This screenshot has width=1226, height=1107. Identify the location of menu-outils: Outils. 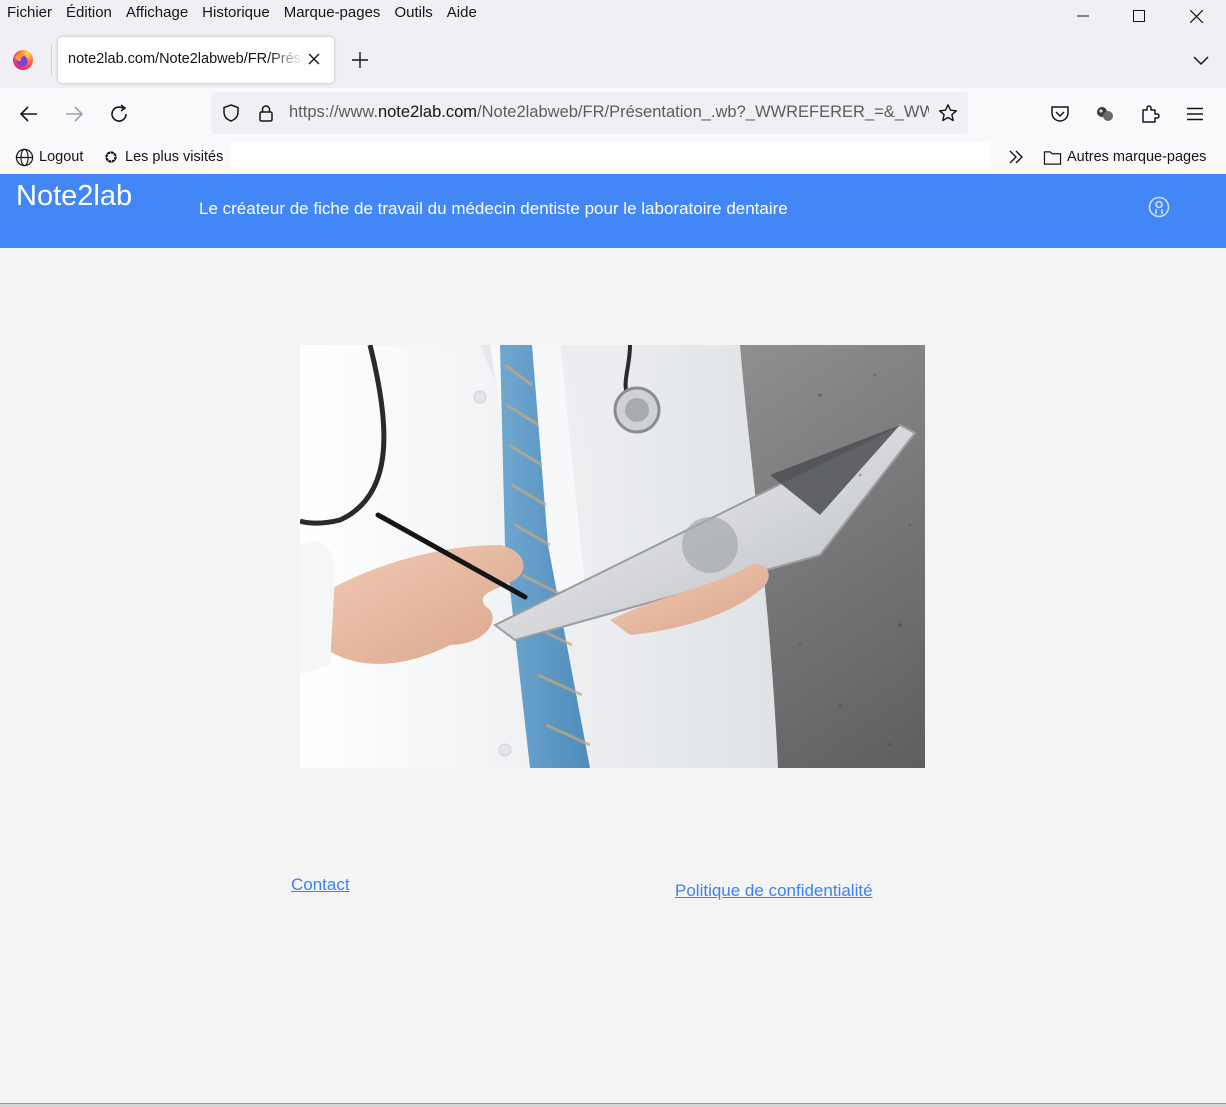
(413, 12).